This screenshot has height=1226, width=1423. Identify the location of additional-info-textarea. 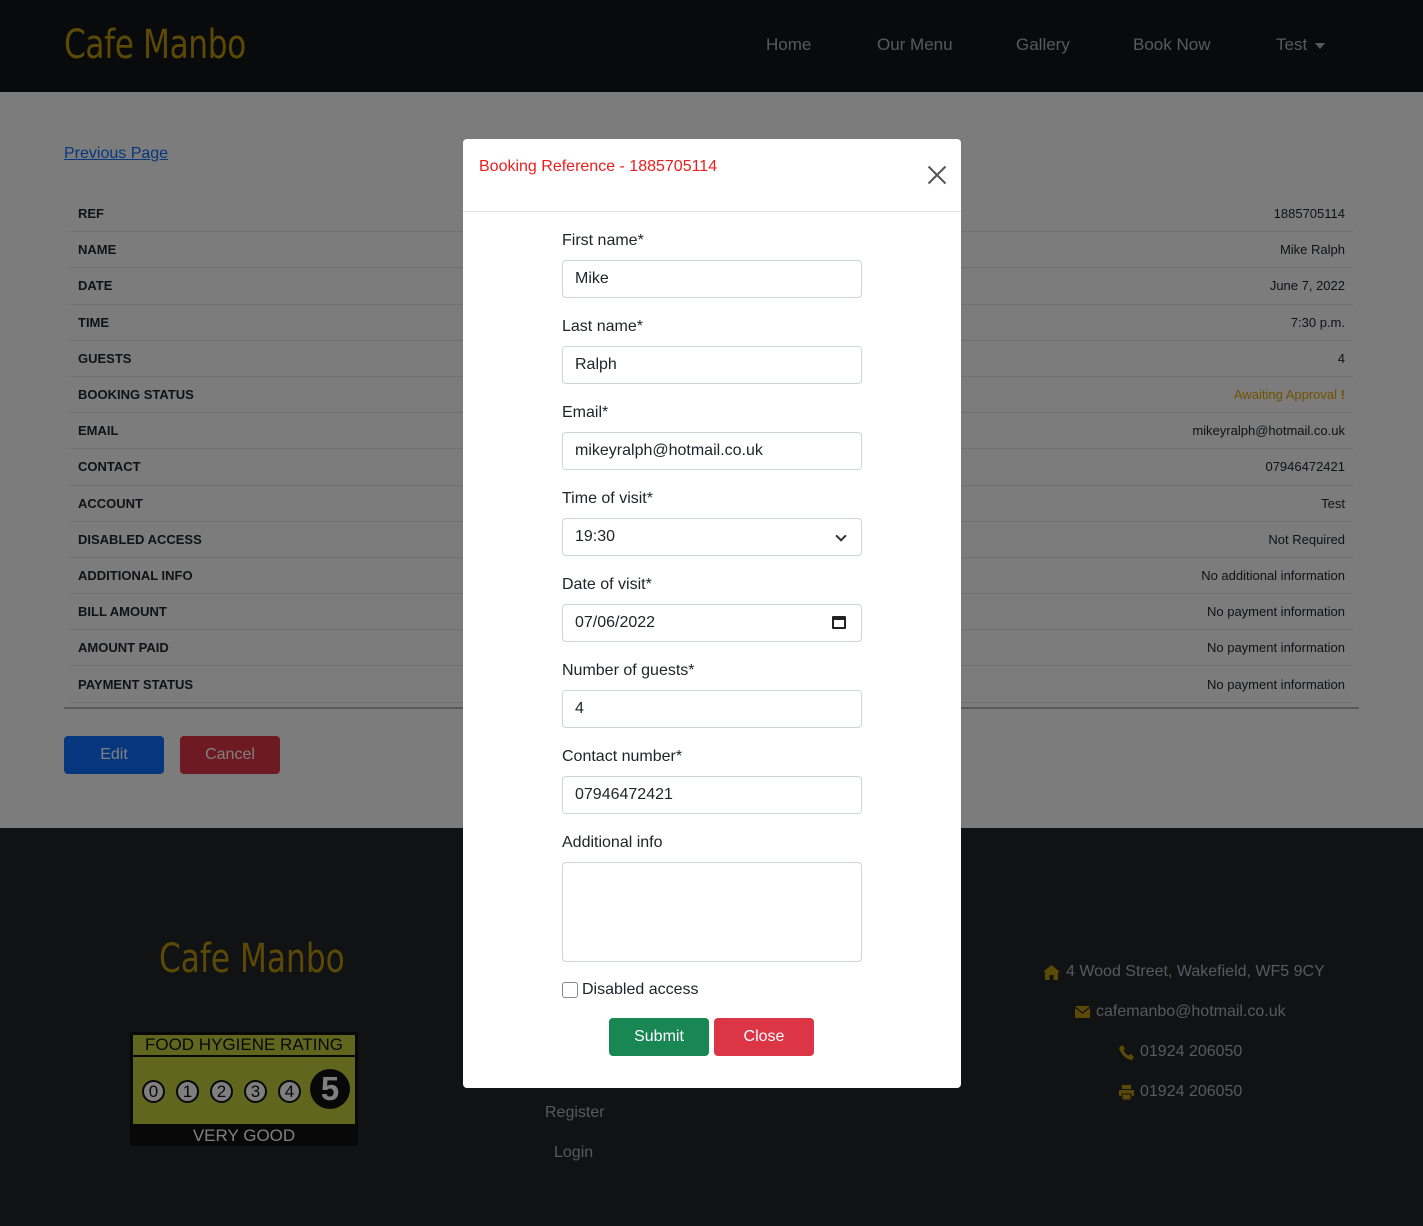
(712, 912).